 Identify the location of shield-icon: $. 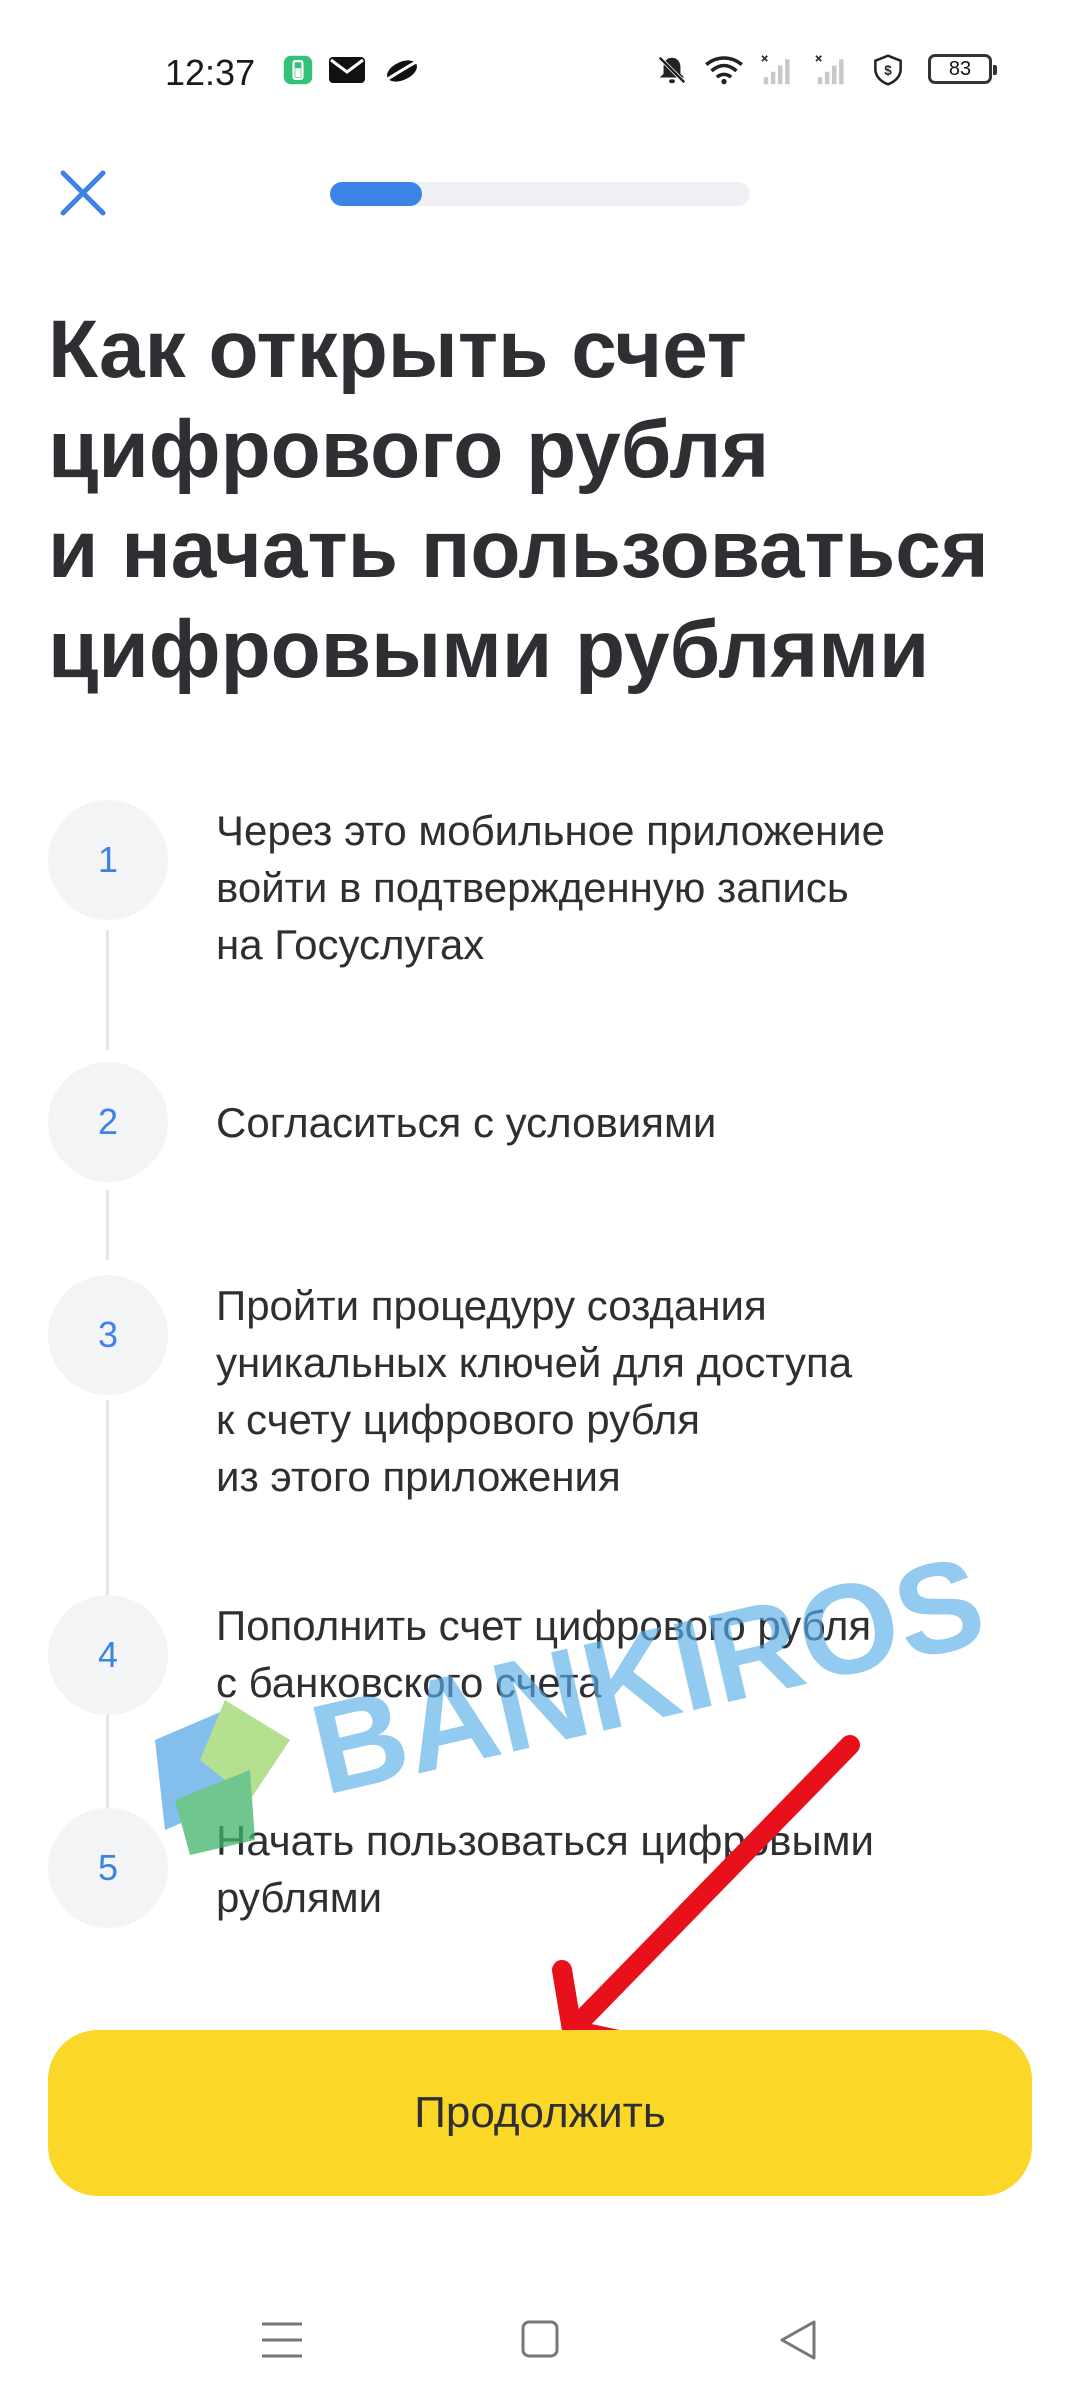
(888, 70).